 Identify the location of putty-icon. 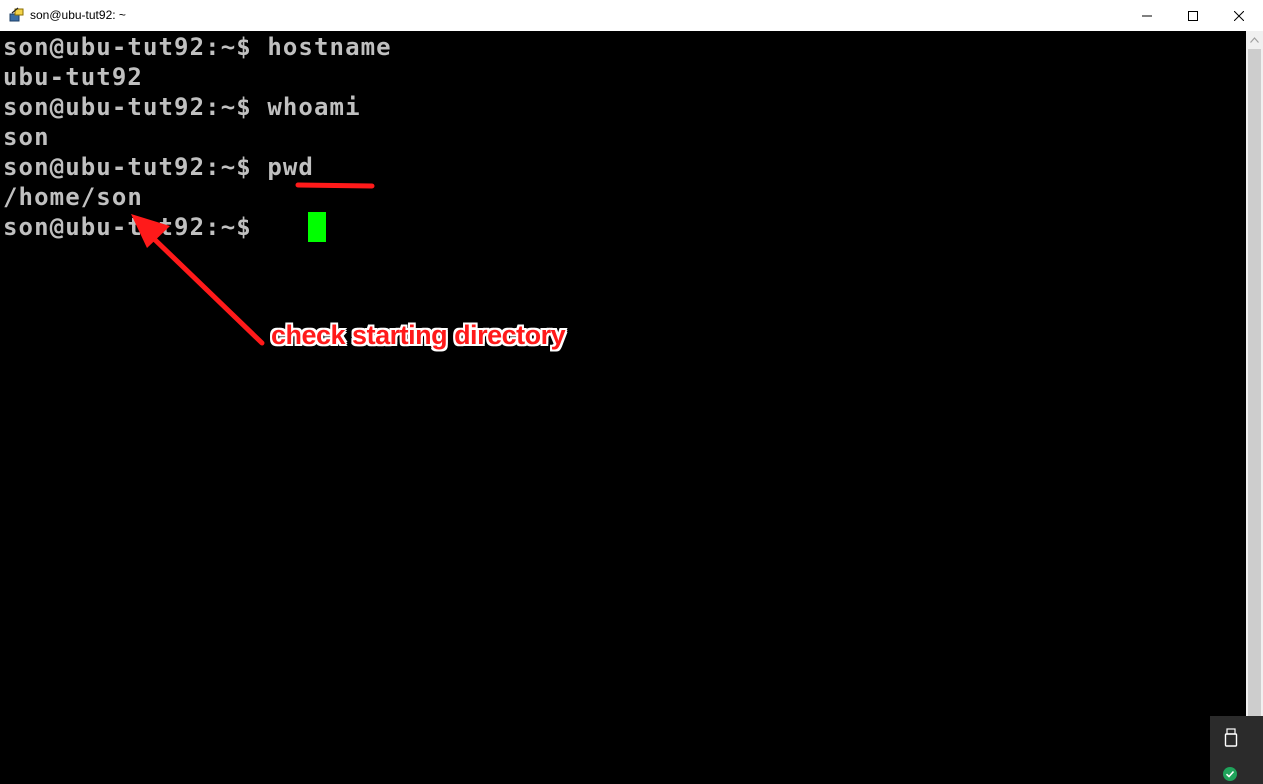
(16, 14).